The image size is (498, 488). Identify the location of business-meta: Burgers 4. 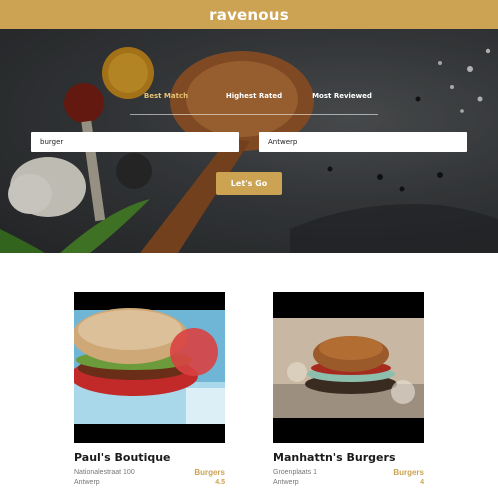
(408, 478).